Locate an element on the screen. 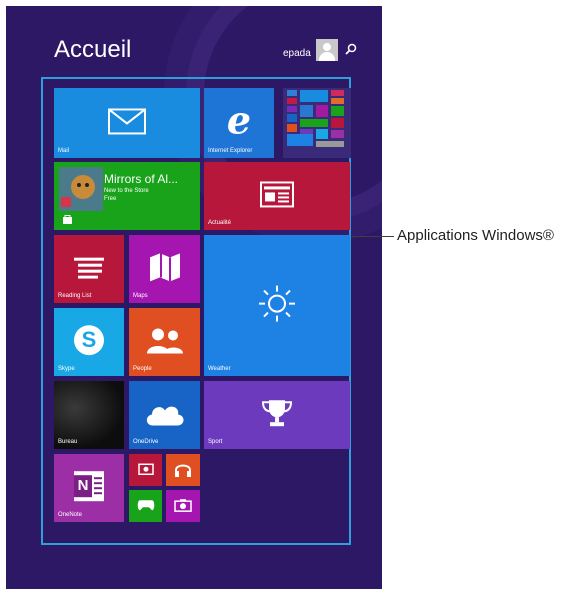 The width and height of the screenshot is (561, 589). people-icon is located at coordinates (164, 341).